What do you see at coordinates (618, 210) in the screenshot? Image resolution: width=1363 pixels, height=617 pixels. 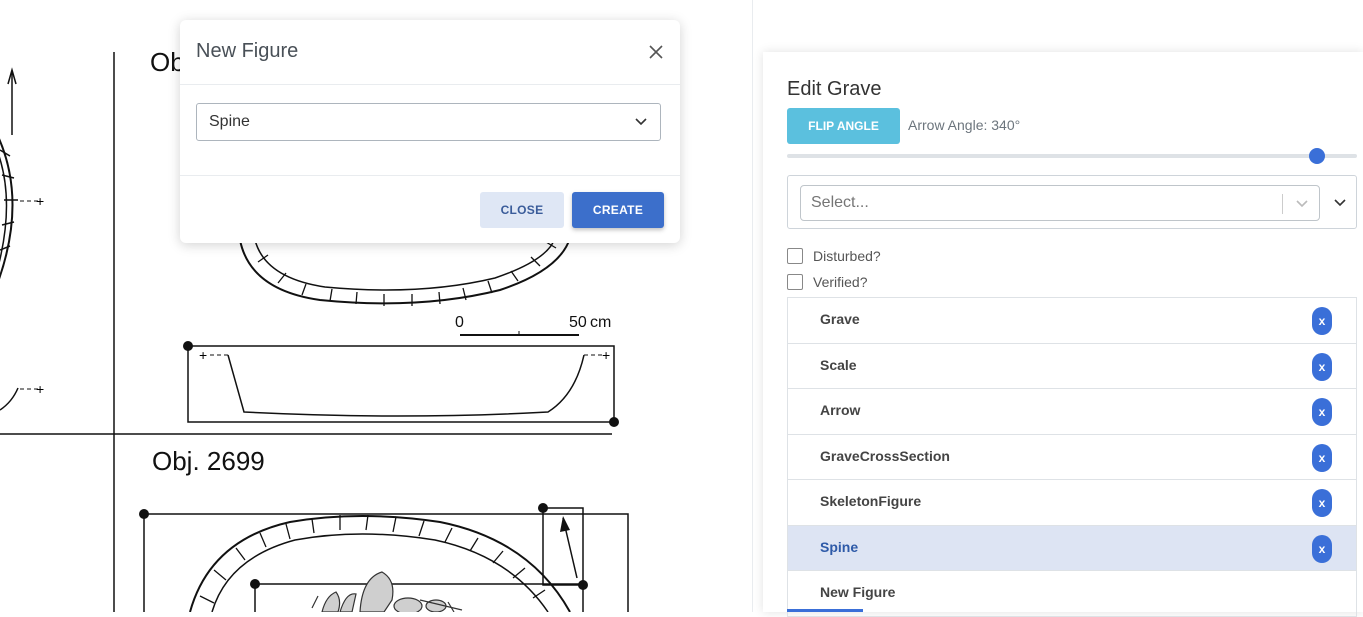 I see `create-button: CREATE` at bounding box center [618, 210].